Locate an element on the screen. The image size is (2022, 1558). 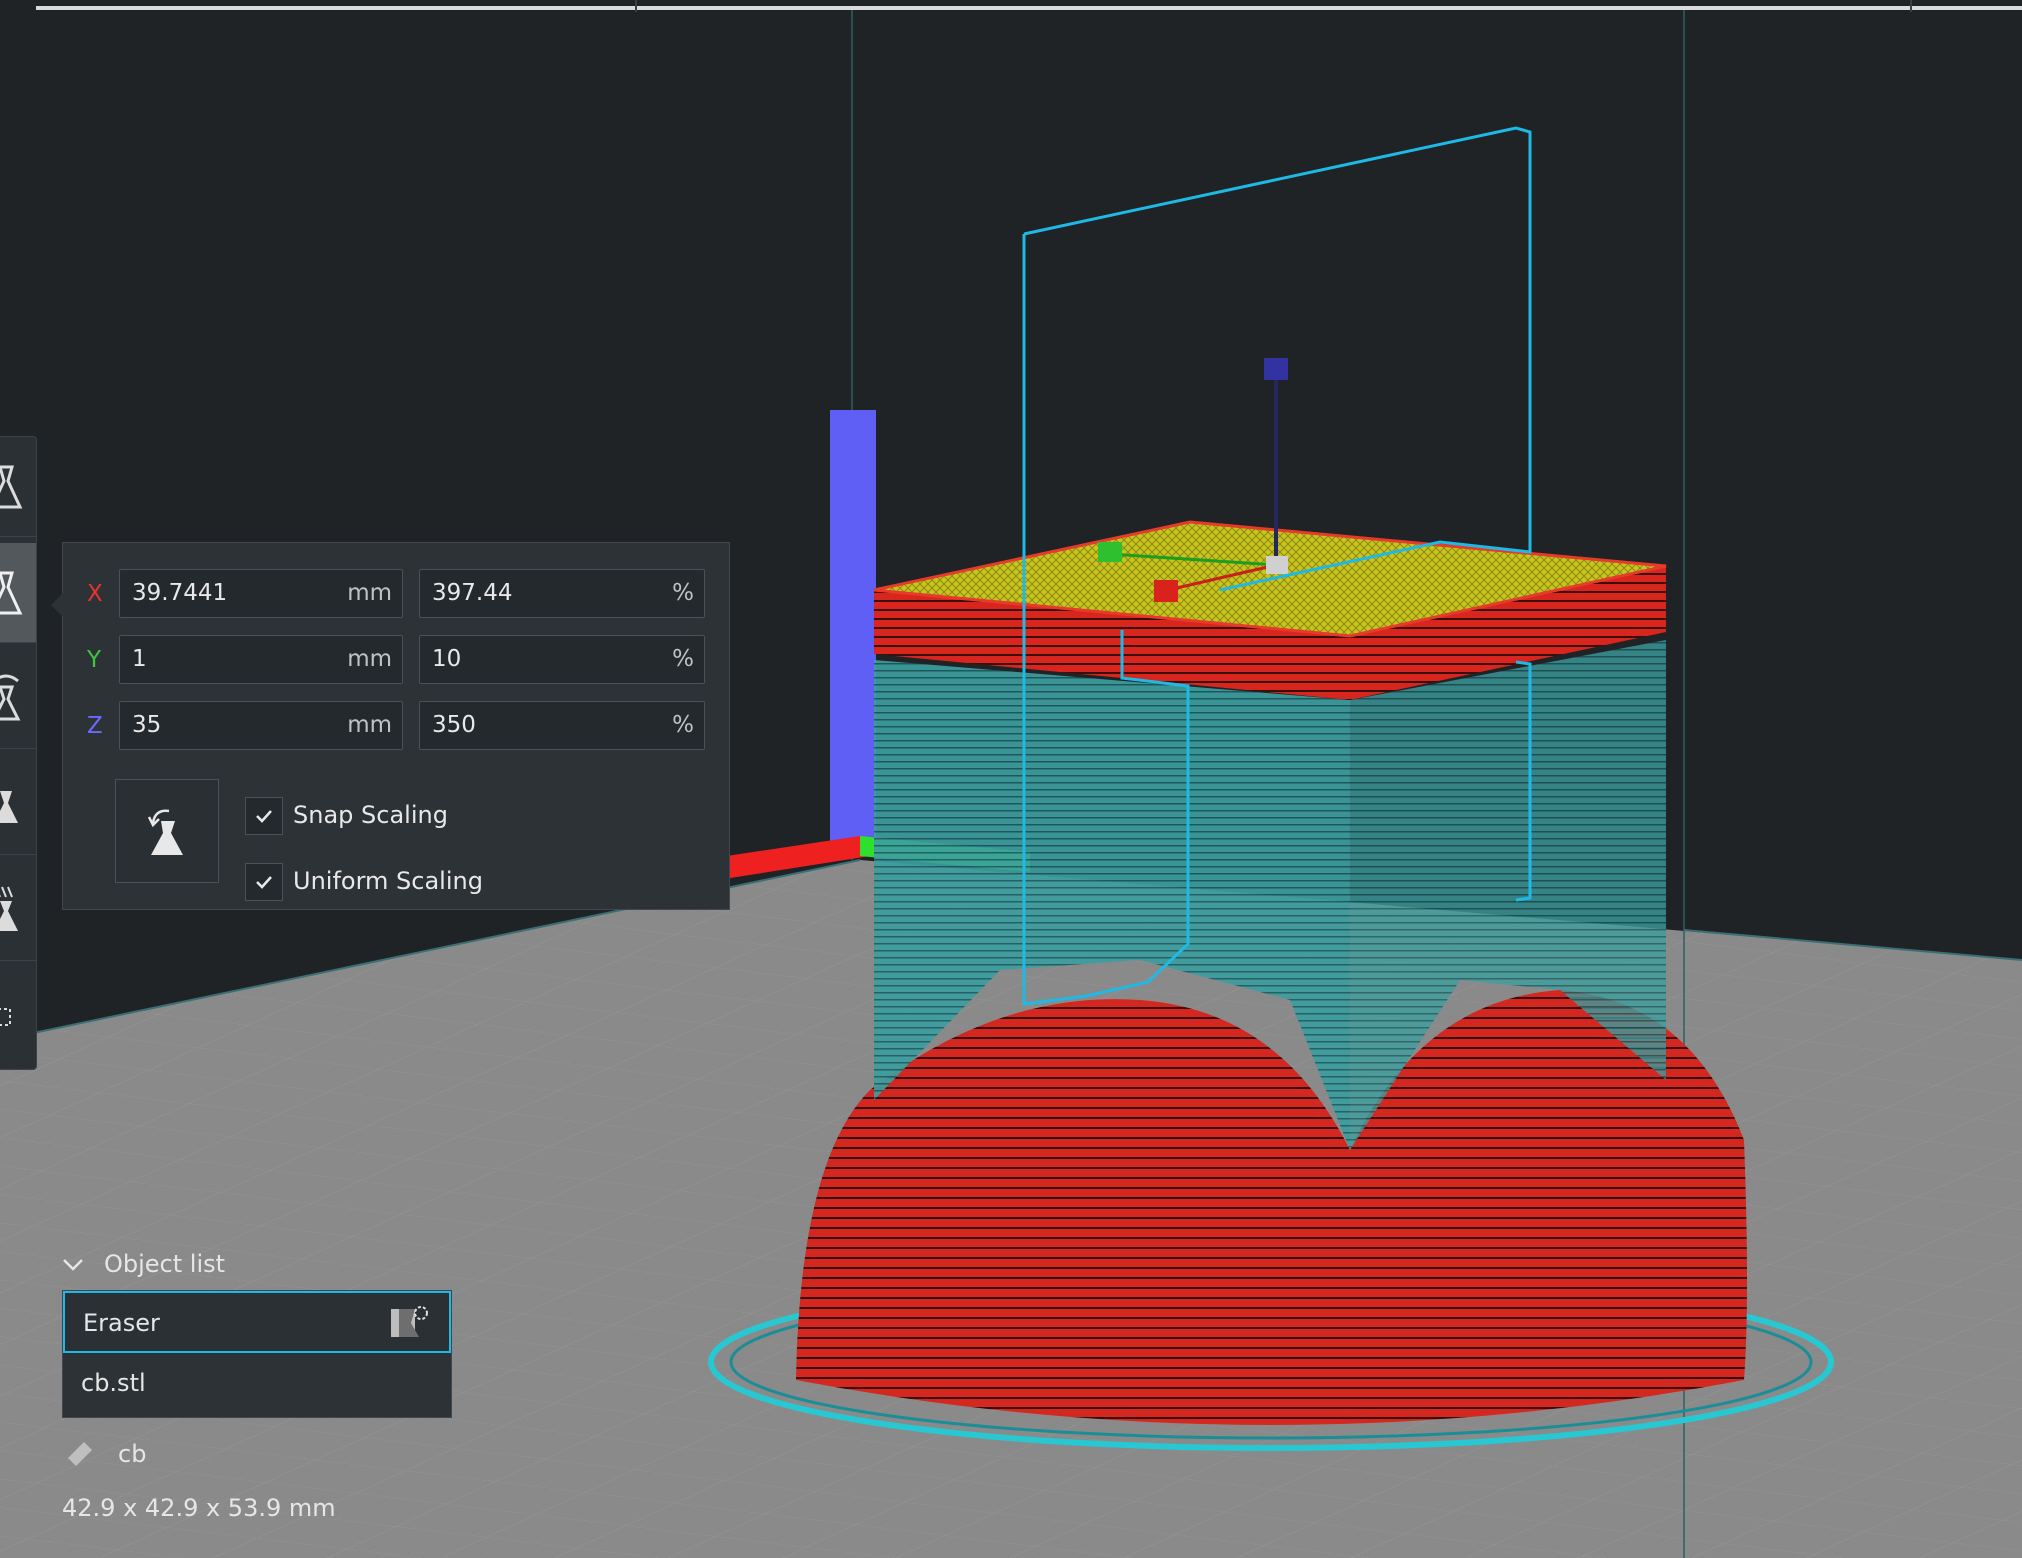
chevron-down-icon is located at coordinates (73, 1265).